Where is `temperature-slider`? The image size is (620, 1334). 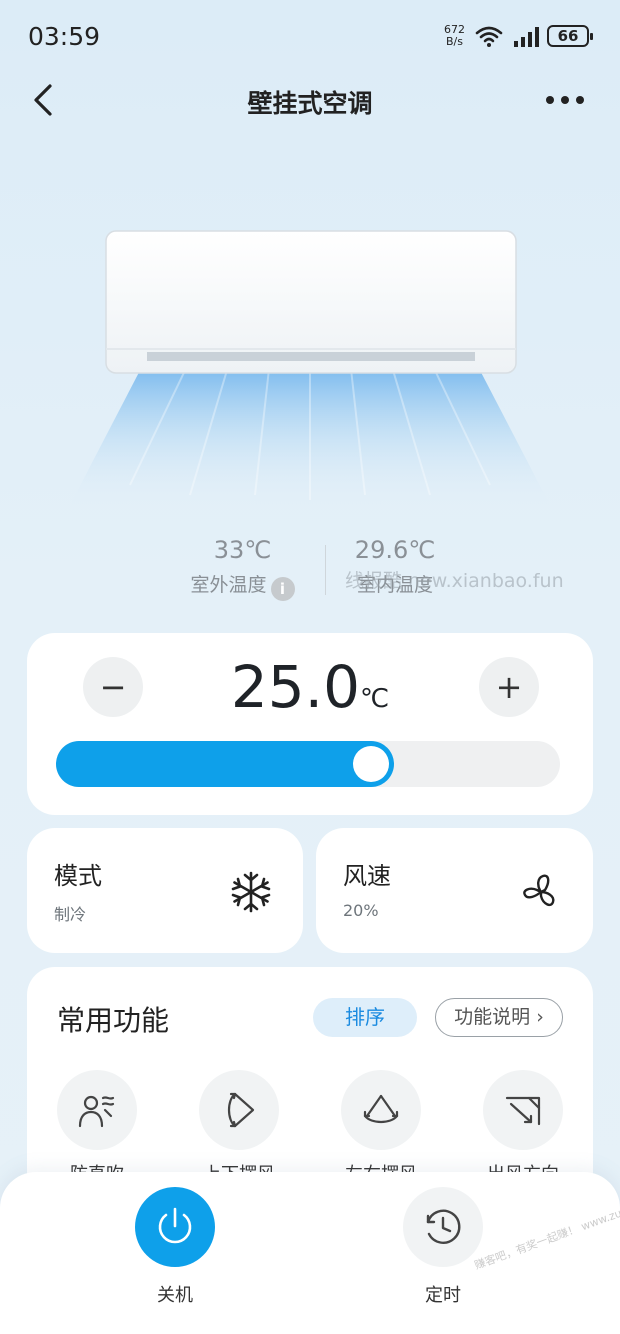 temperature-slider is located at coordinates (308, 764).